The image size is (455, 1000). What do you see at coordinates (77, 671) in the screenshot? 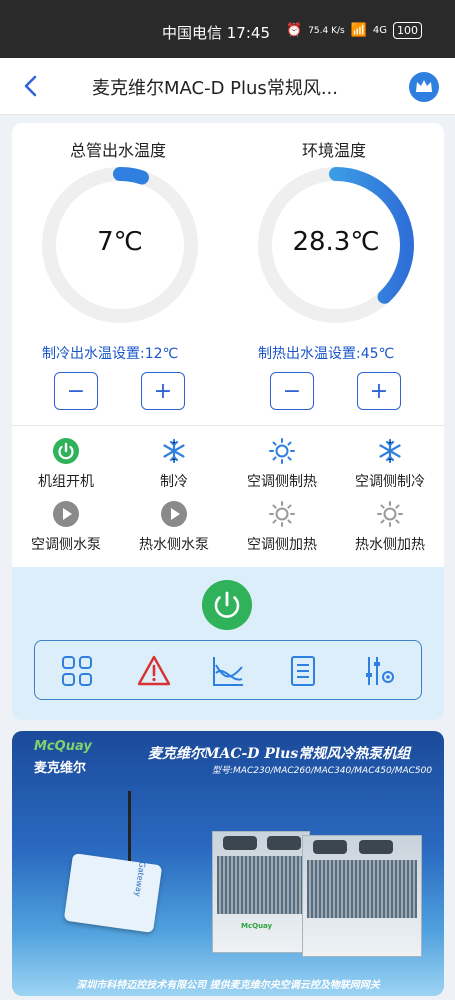
I see `grid-icon` at bounding box center [77, 671].